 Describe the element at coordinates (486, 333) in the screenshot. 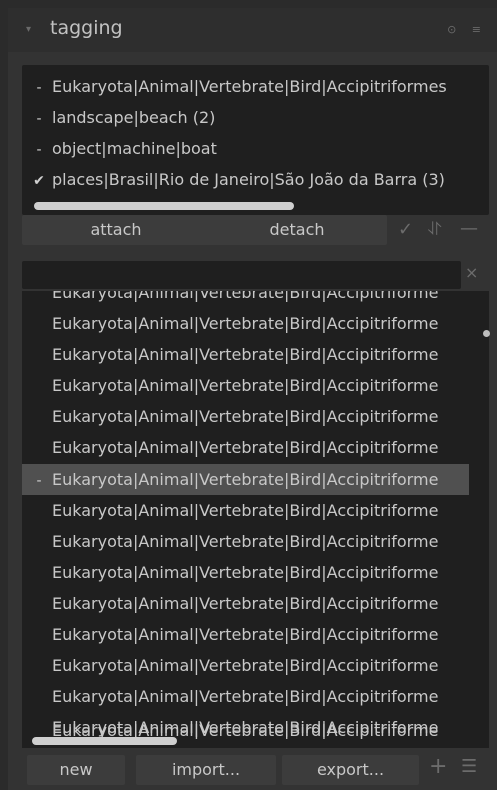

I see `dictionary-vertical-scrollbar` at that location.